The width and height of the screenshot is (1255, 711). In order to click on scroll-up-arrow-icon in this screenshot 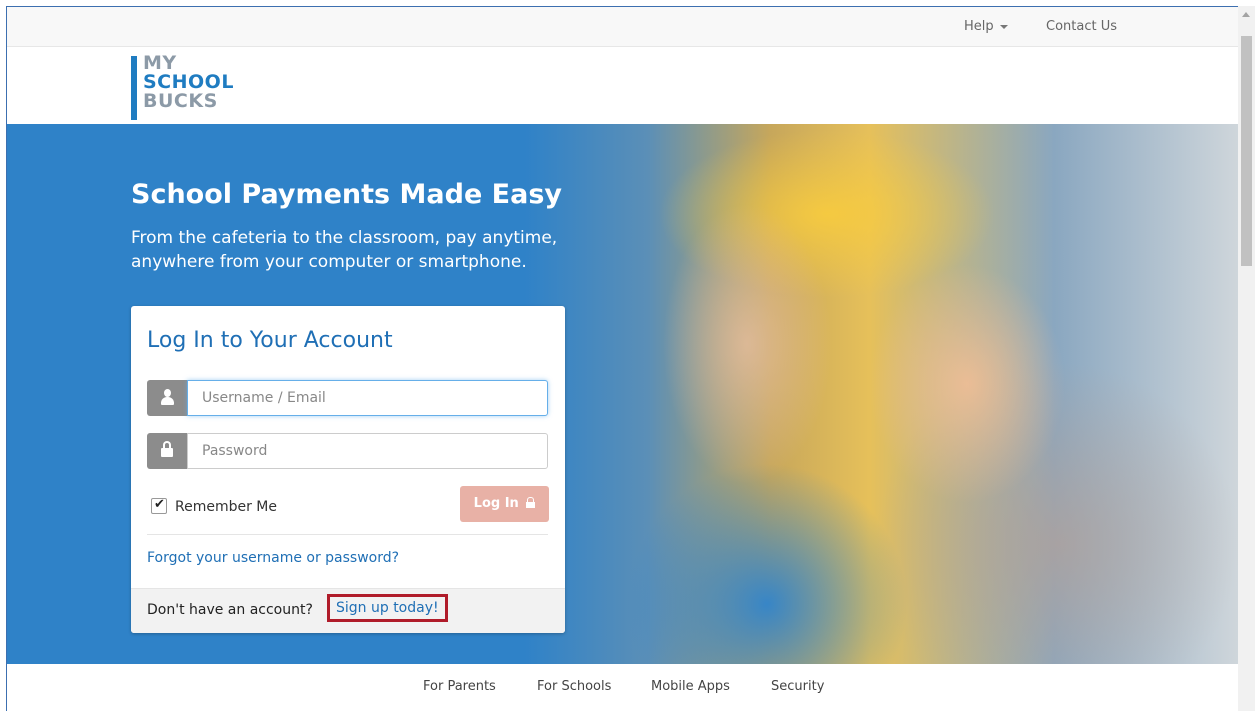, I will do `click(1246, 14)`.